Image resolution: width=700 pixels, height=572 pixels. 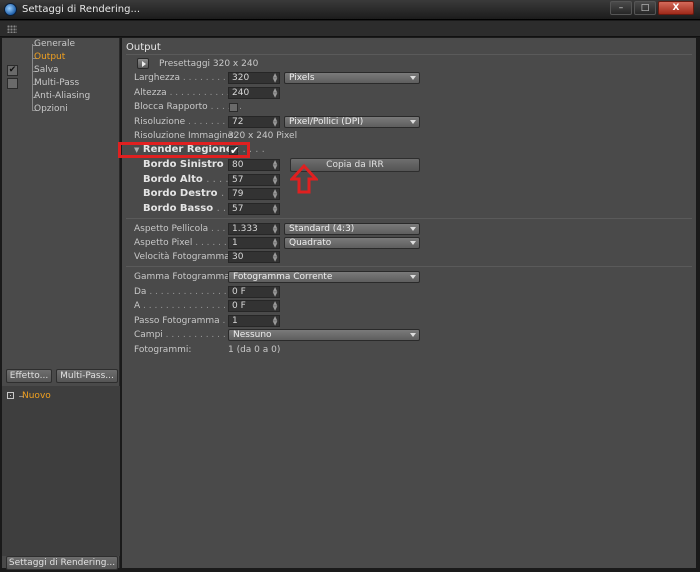 I want to click on pixel-aspect-dropdown: Quadrato, so click(x=352, y=243).